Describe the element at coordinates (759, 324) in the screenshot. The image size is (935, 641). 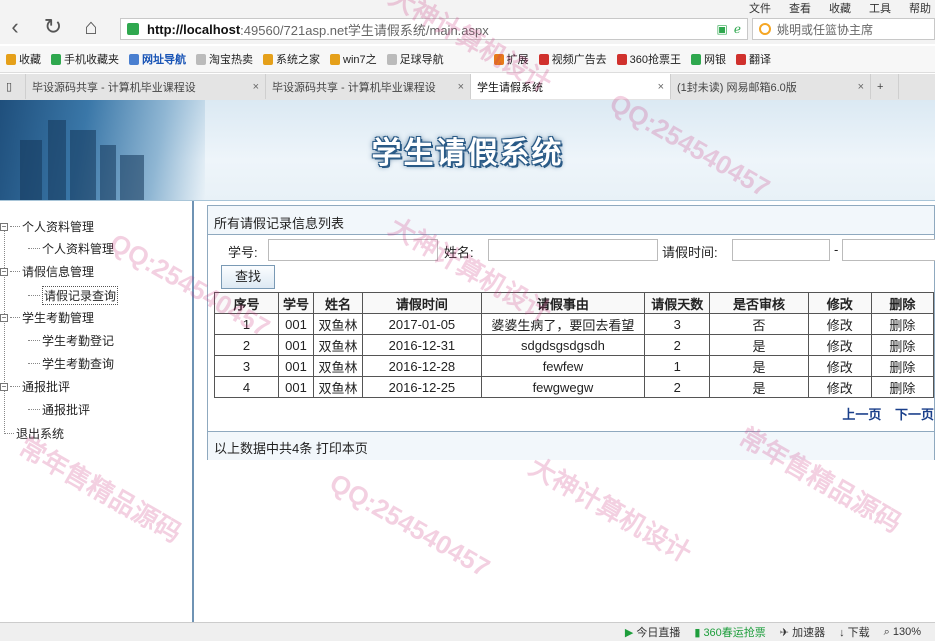
I see `cell-approved: 否` at that location.